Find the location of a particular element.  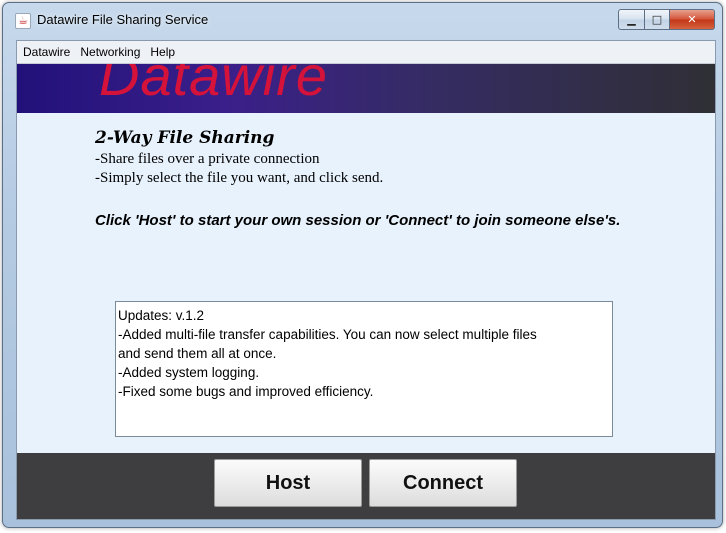

update-line: Updates: v.1.2 is located at coordinates (161, 315).